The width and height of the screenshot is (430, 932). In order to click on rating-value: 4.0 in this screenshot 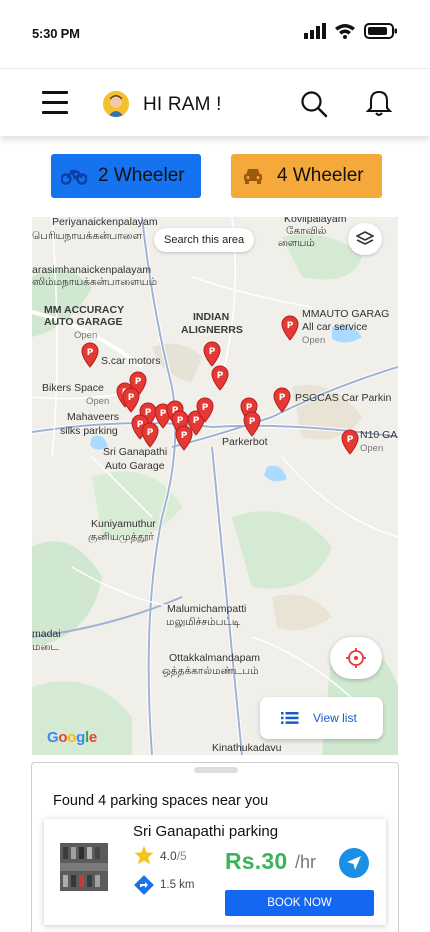, I will do `click(168, 855)`.